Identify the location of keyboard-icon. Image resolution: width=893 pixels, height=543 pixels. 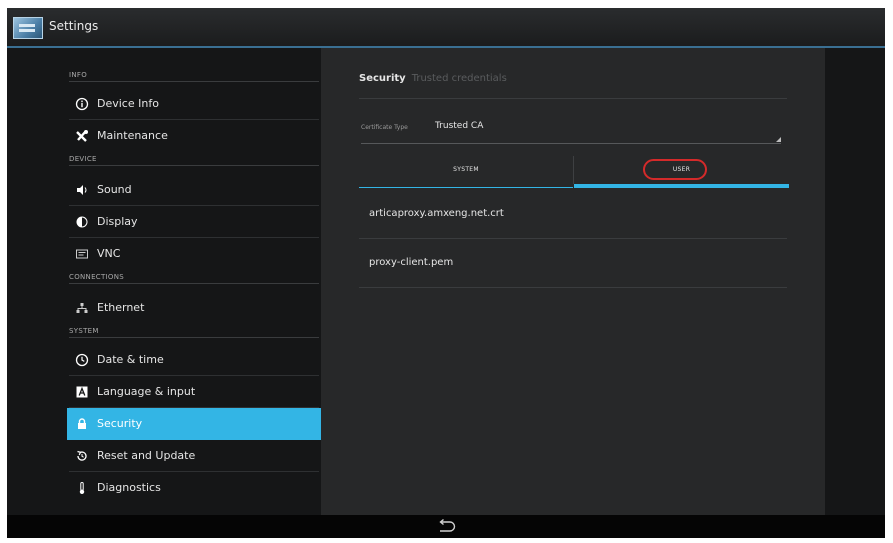
(82, 392).